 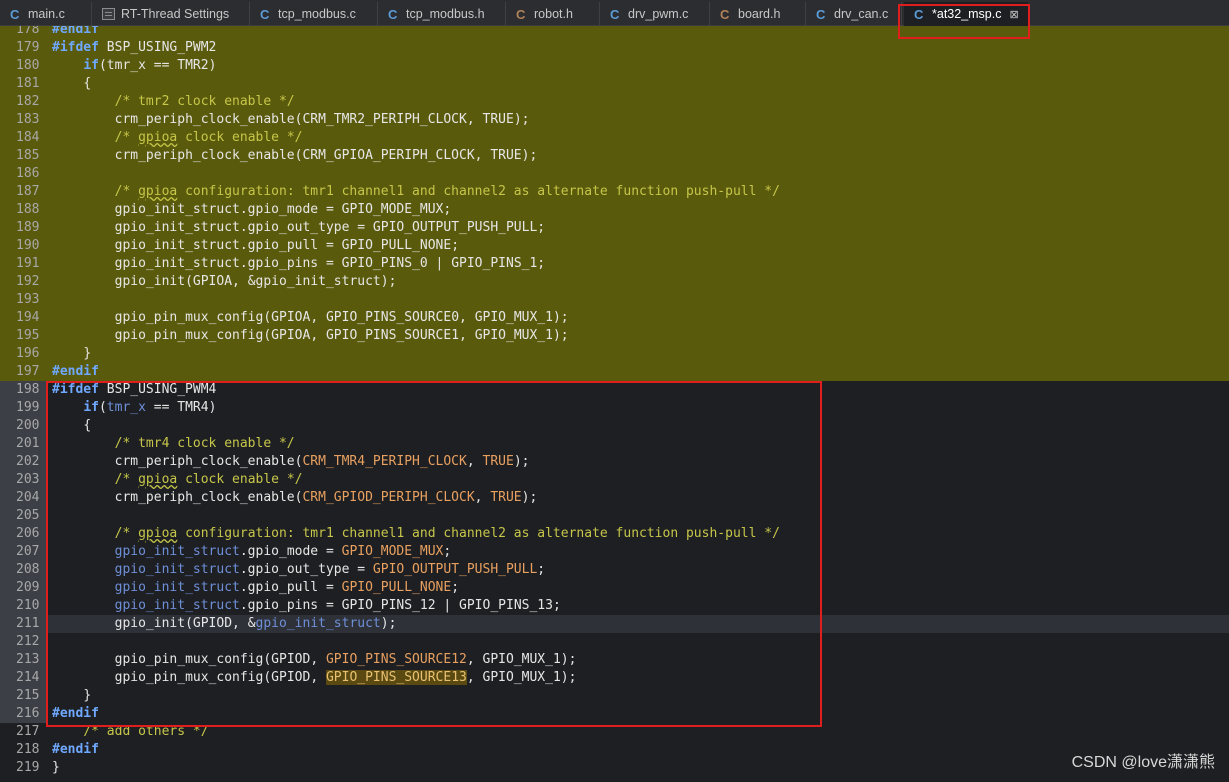 What do you see at coordinates (24, 714) in the screenshot?
I see `line-number: 216` at bounding box center [24, 714].